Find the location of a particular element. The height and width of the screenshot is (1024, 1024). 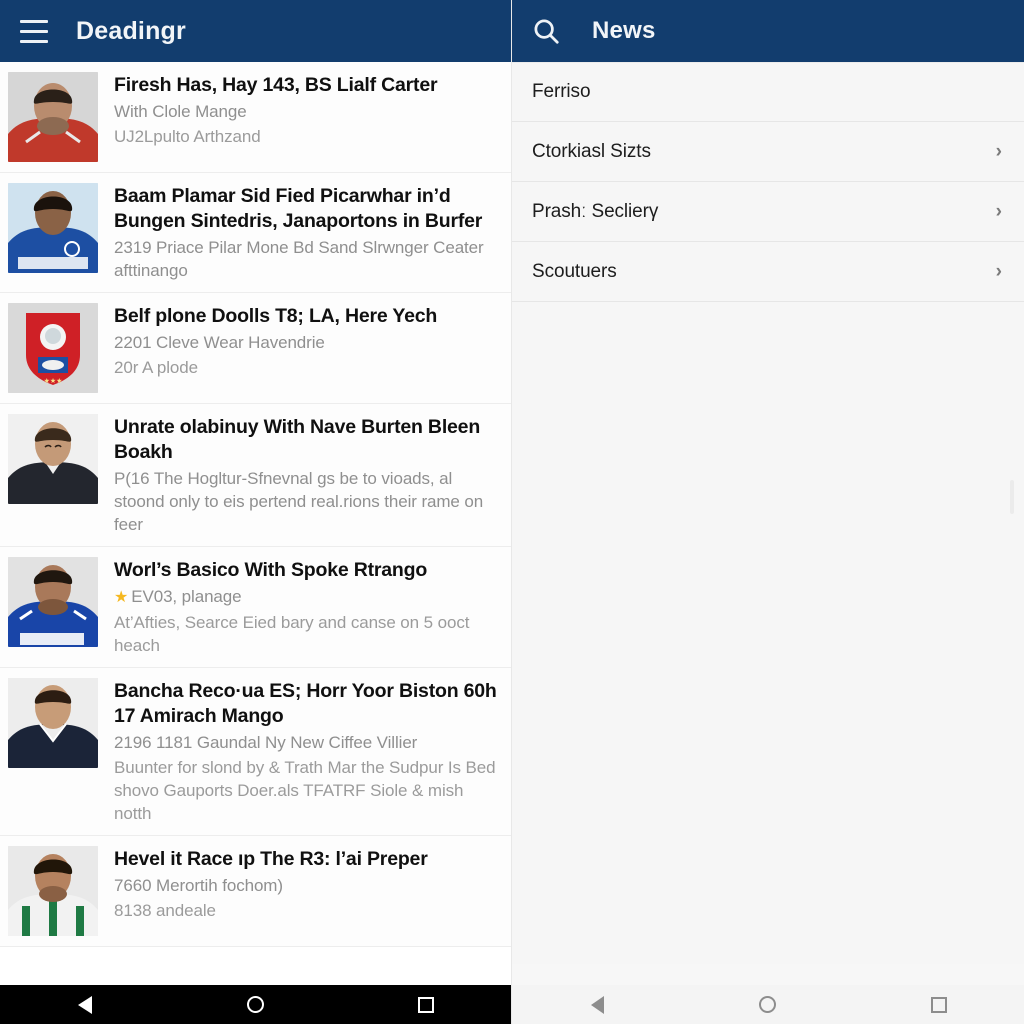

news-item-subtitle: ★ EV03, planage is located at coordinates (306, 597).